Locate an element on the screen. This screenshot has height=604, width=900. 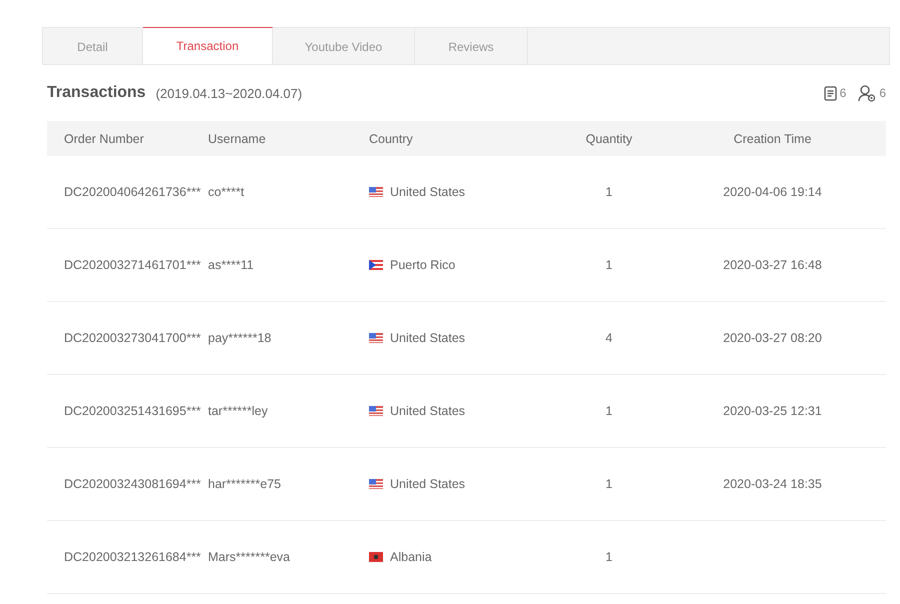
username: tar******ley is located at coordinates (238, 411).